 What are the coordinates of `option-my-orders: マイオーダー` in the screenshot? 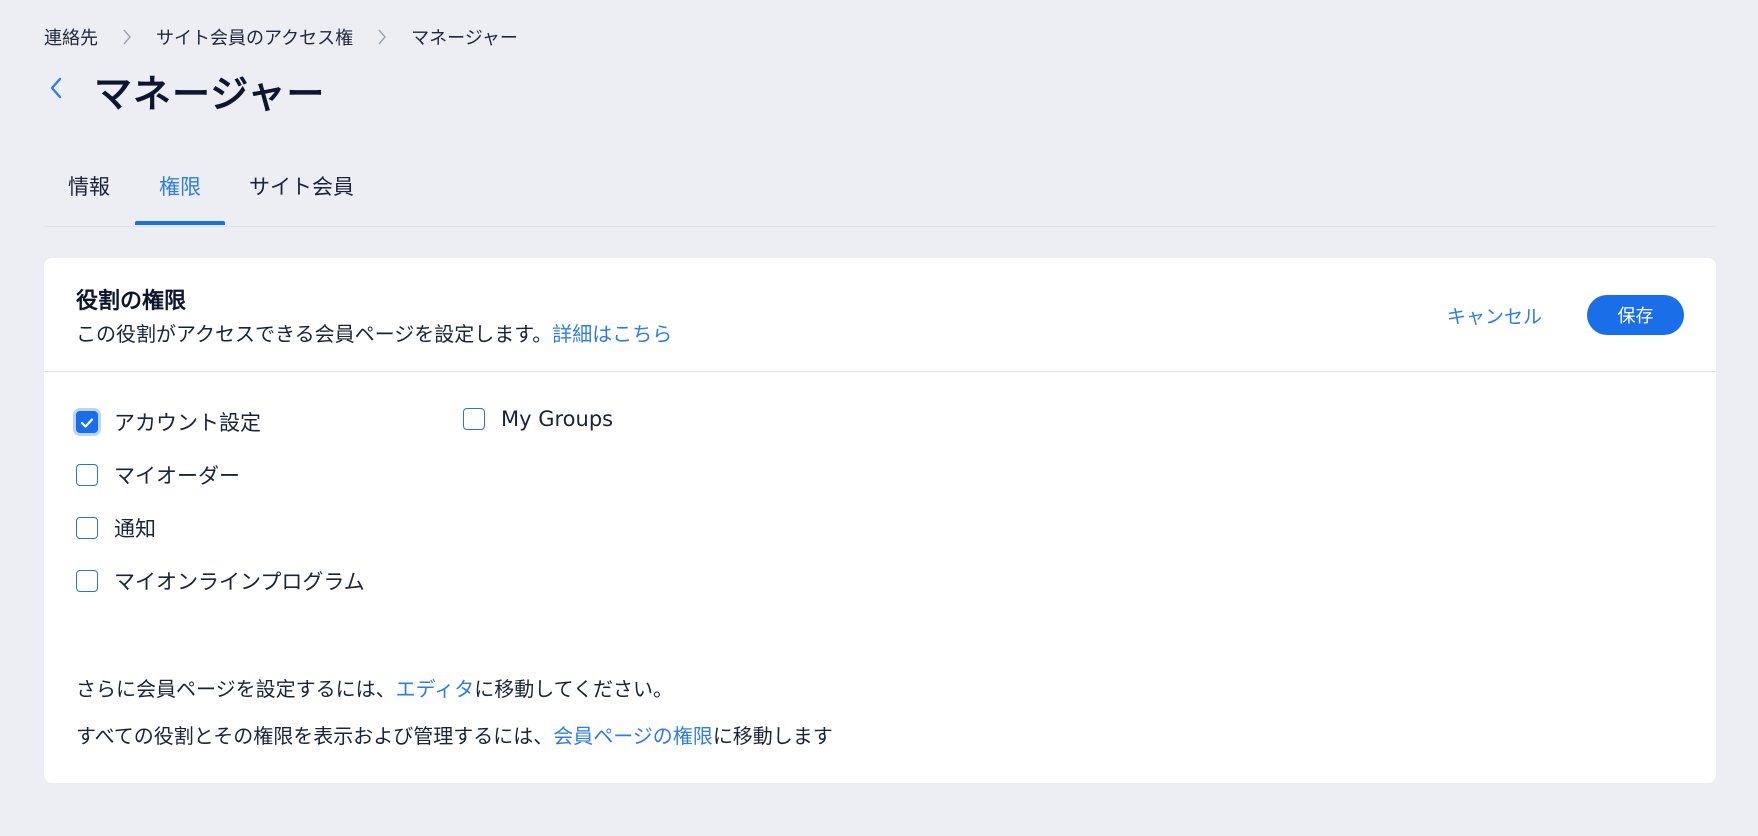 It's located at (158, 475).